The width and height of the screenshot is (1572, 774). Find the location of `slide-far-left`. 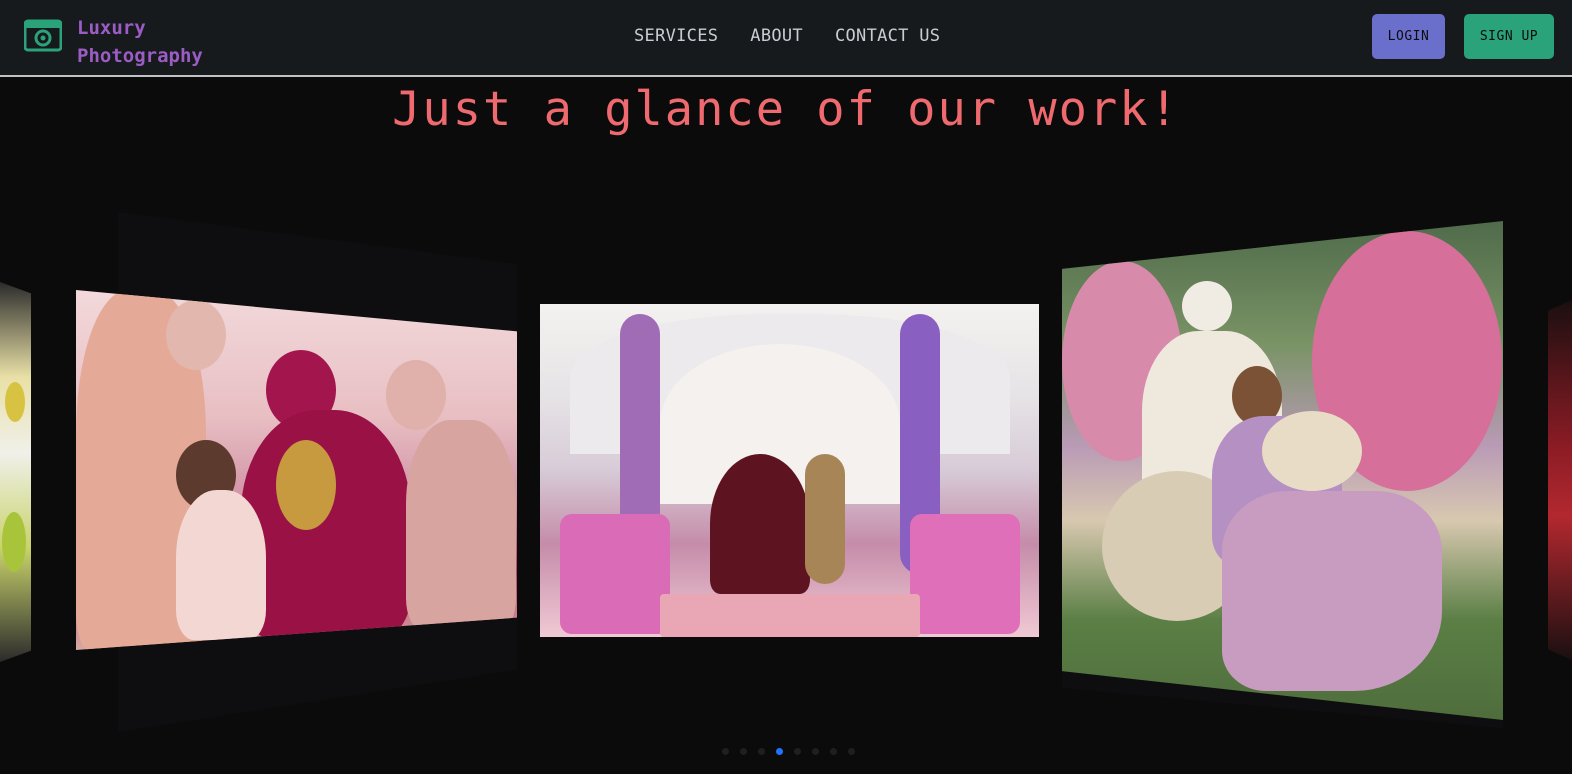

slide-far-left is located at coordinates (15, 472).